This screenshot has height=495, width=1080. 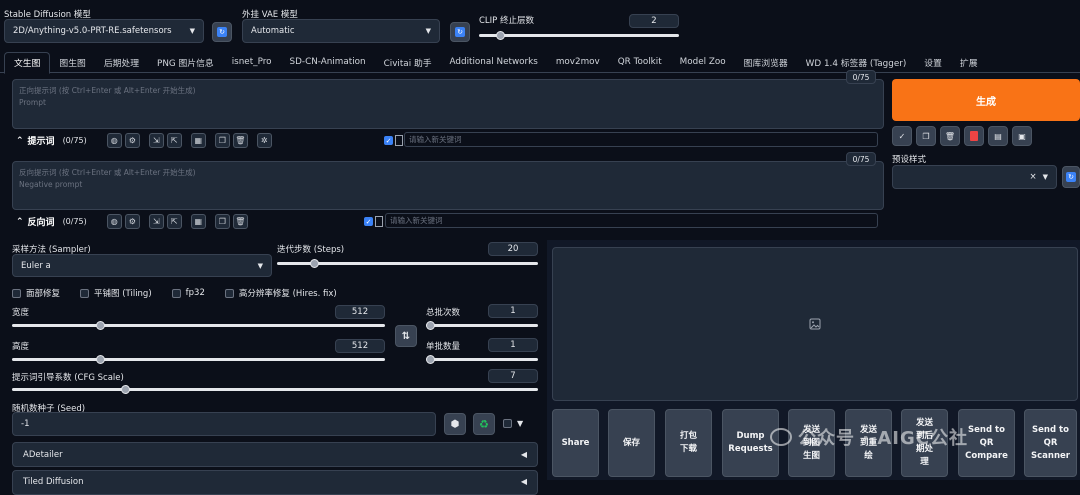 What do you see at coordinates (72, 62) in the screenshot?
I see `tab-img2img: 图生图` at bounding box center [72, 62].